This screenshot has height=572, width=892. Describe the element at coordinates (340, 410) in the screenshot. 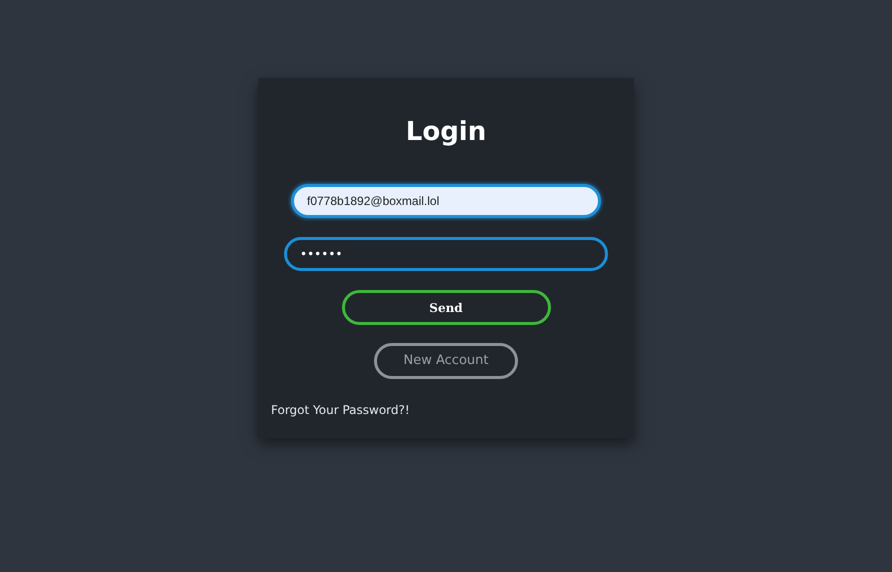

I see `forgot-password-link: Forgot Your Password?!` at that location.